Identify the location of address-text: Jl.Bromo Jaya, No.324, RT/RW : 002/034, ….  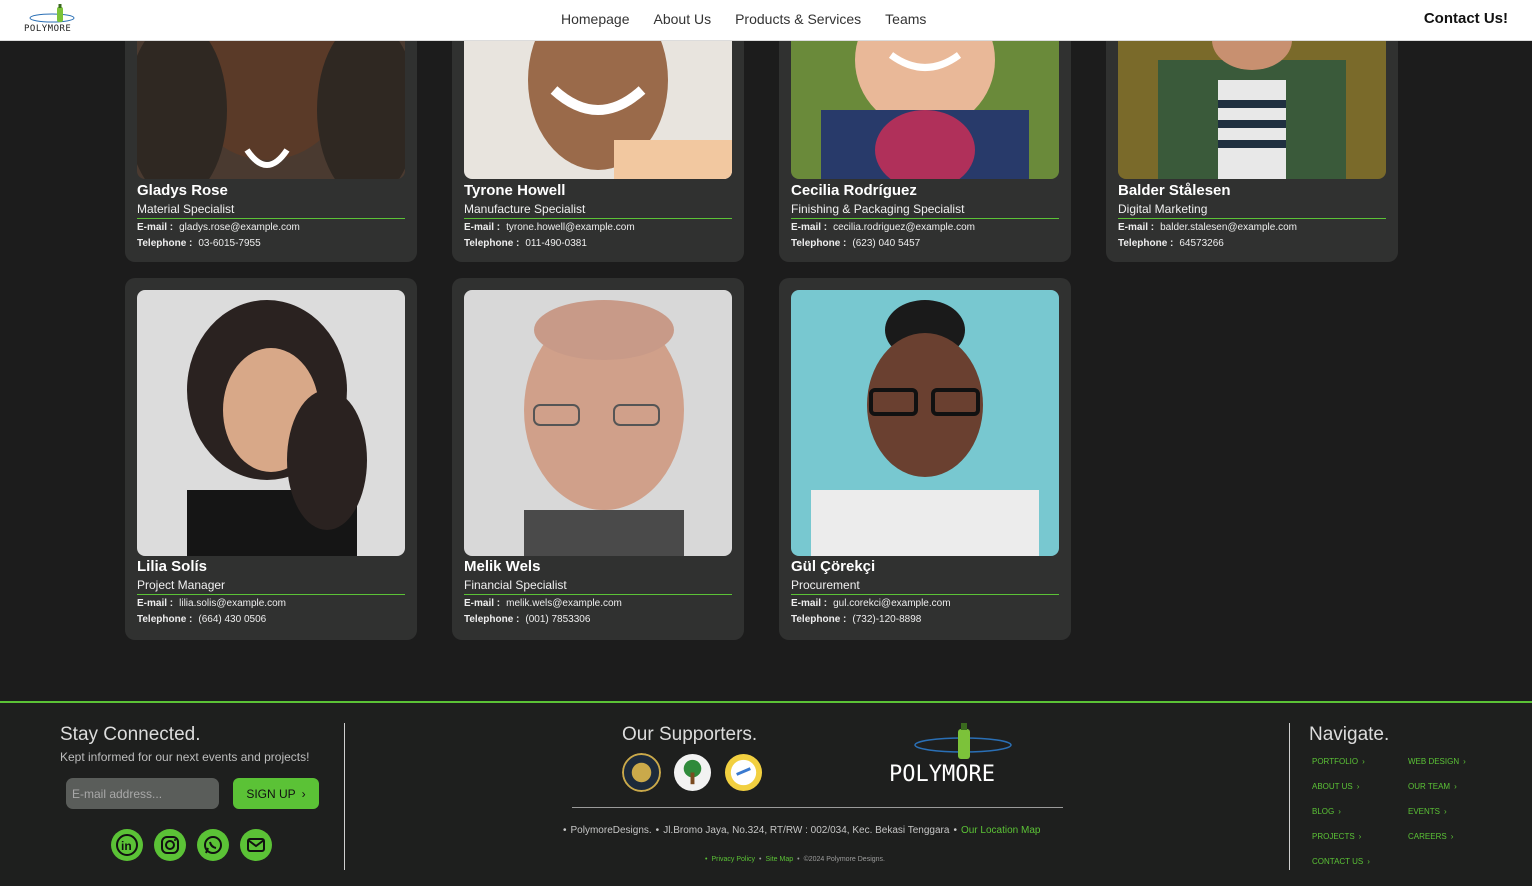
(806, 830).